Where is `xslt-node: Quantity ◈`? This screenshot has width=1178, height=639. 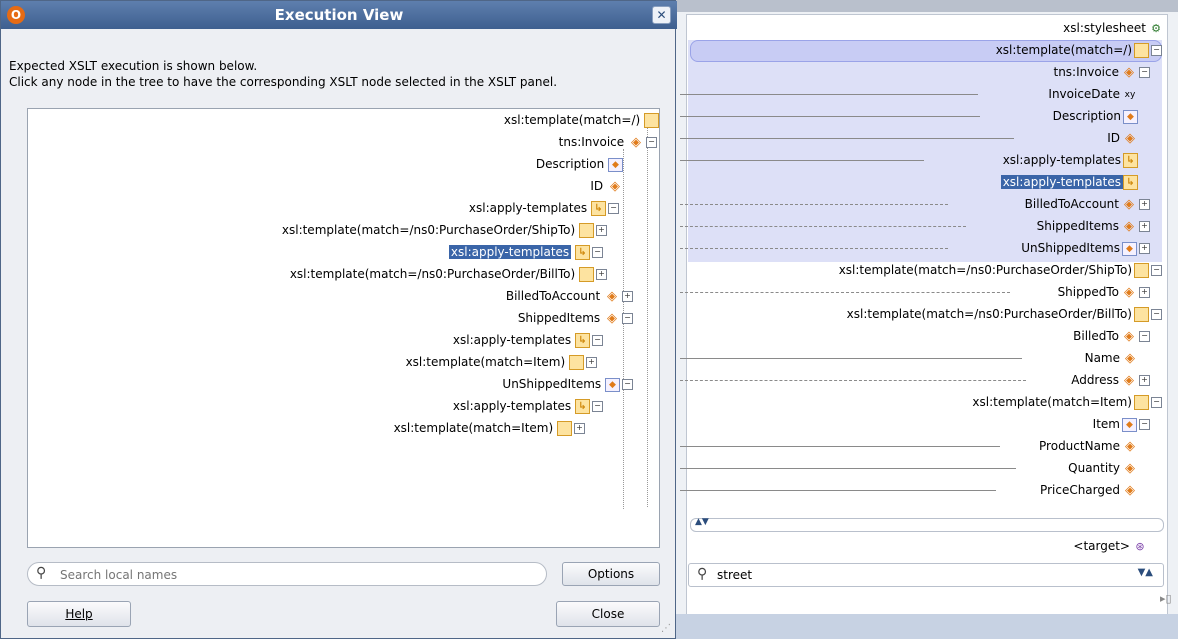 xslt-node: Quantity ◈ is located at coordinates (1102, 468).